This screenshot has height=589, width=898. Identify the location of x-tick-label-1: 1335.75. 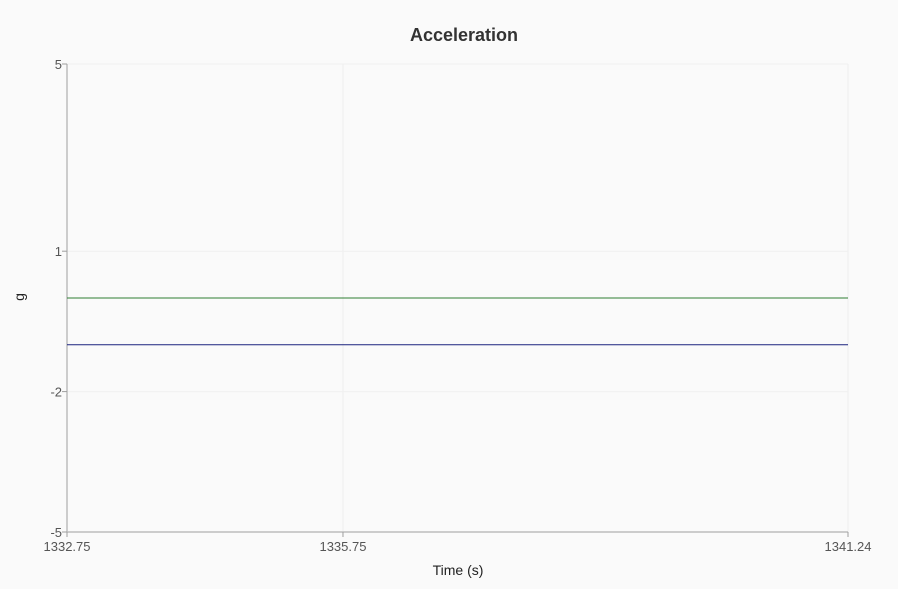
(342, 546).